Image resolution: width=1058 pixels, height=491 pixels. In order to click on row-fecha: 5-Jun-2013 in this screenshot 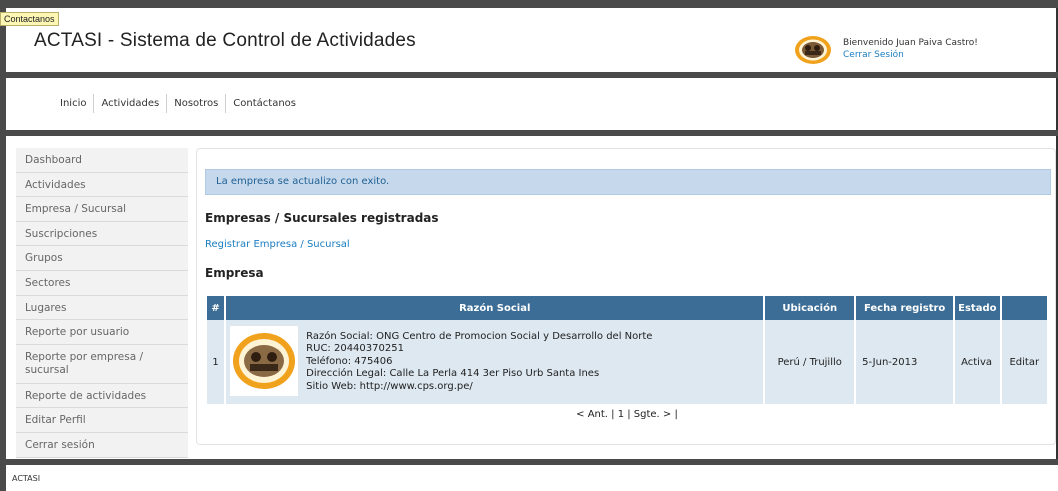, I will do `click(905, 362)`.